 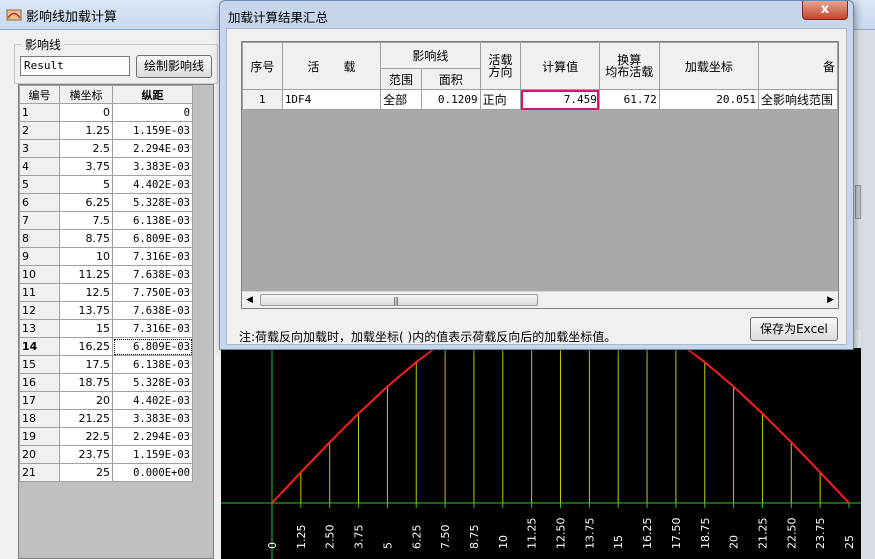 I want to click on cell-index: 7, so click(x=39, y=220).